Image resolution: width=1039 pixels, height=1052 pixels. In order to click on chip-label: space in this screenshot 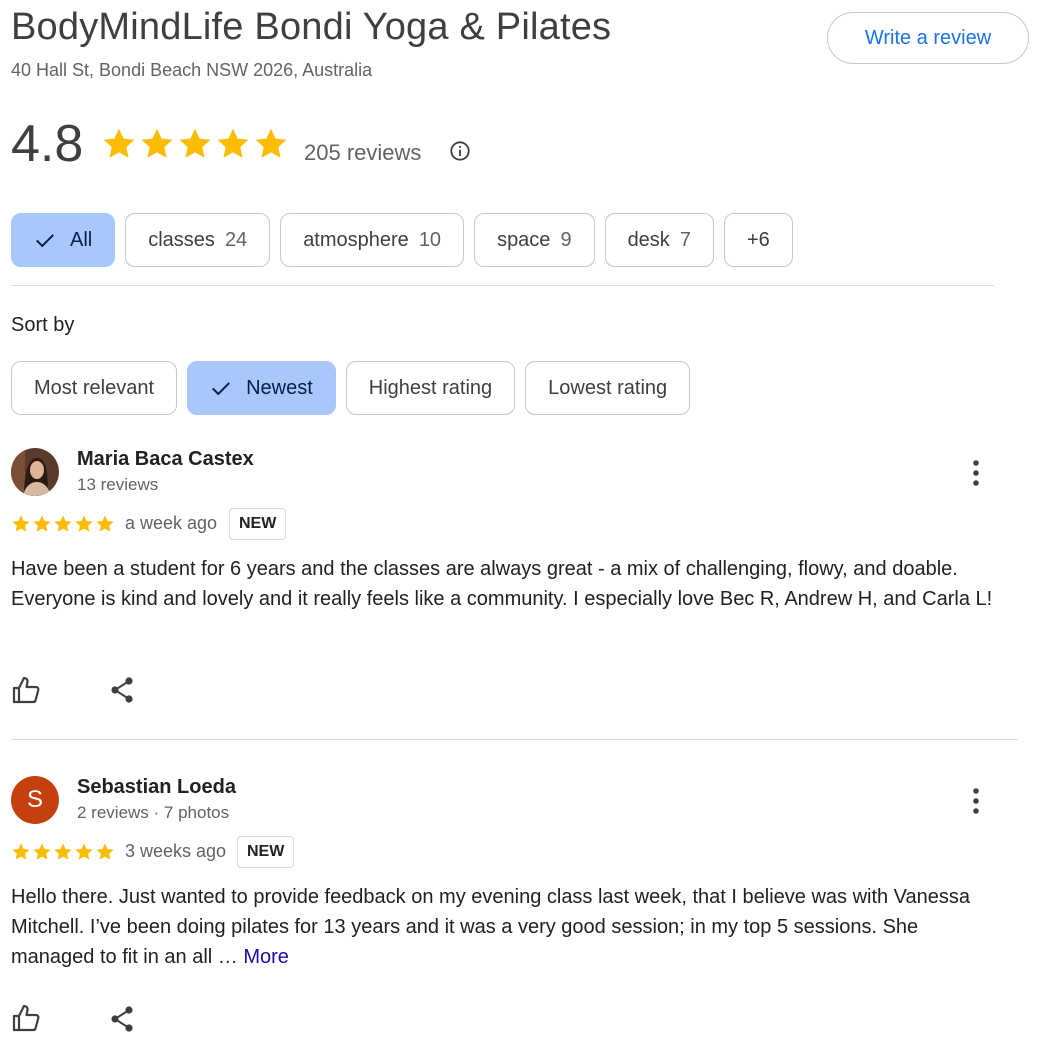, I will do `click(524, 239)`.